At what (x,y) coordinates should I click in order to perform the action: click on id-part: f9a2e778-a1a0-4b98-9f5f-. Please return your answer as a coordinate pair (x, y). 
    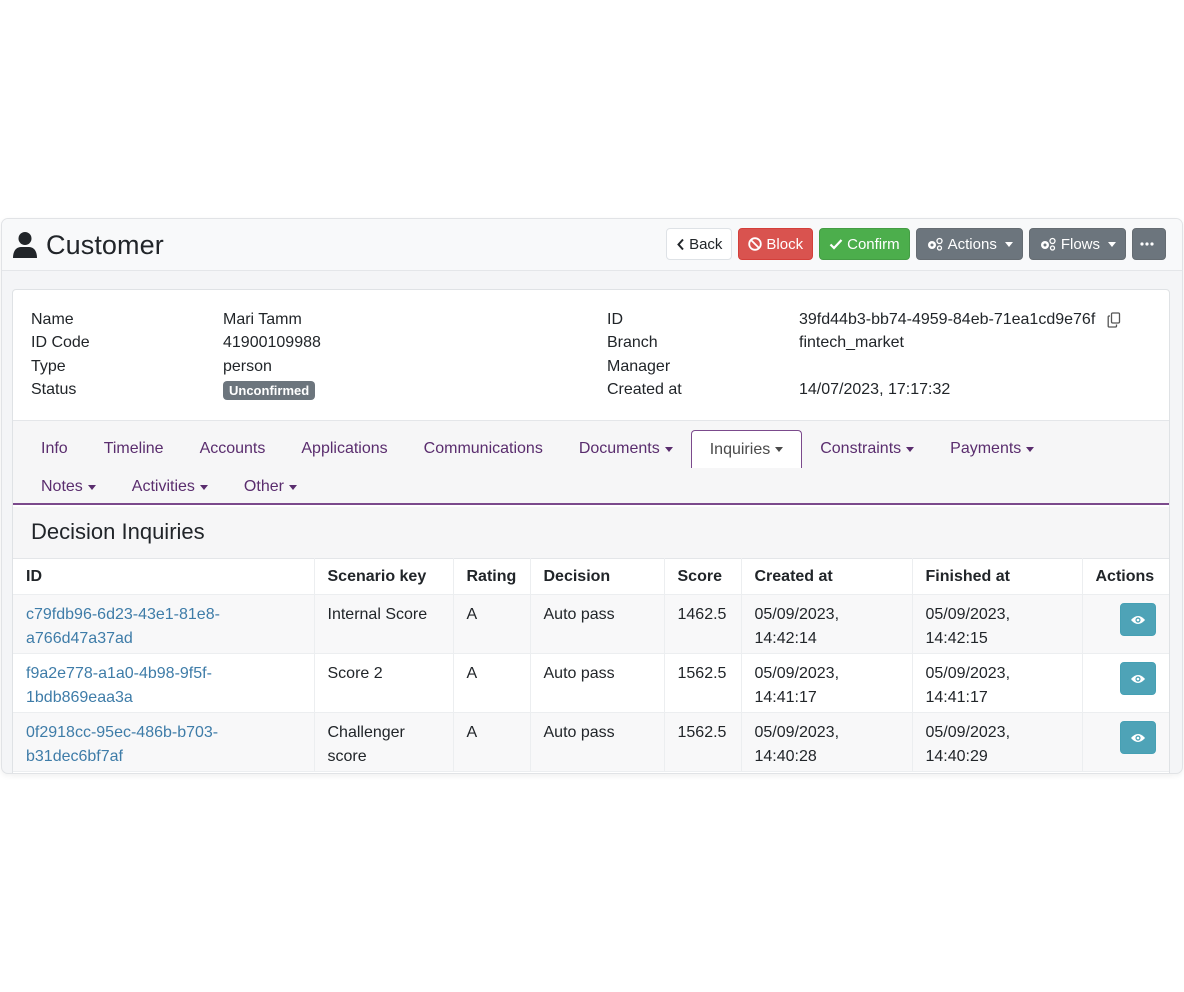
    Looking at the image, I should click on (119, 673).